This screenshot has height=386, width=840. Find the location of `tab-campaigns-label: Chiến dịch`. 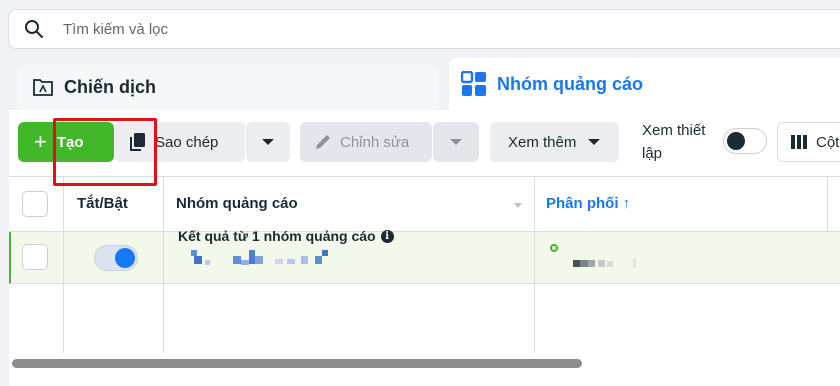

tab-campaigns-label: Chiến dịch is located at coordinates (110, 86).